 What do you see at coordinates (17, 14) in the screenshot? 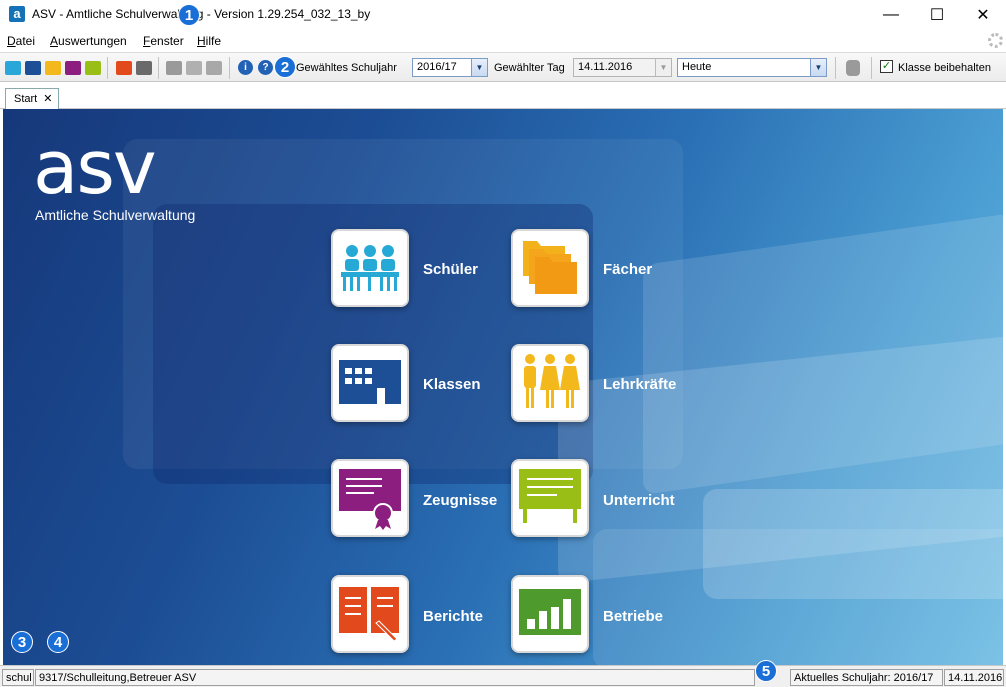
I see `app-icon: a` at bounding box center [17, 14].